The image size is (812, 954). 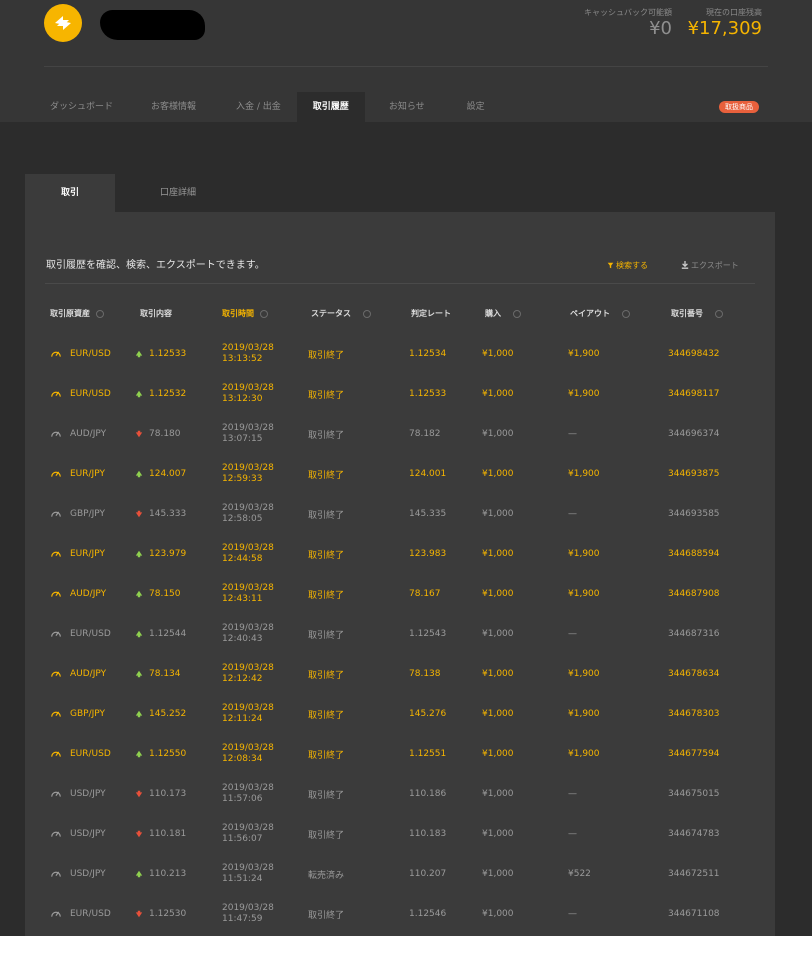 What do you see at coordinates (694, 354) in the screenshot?
I see `trade-id-cell: 344698432` at bounding box center [694, 354].